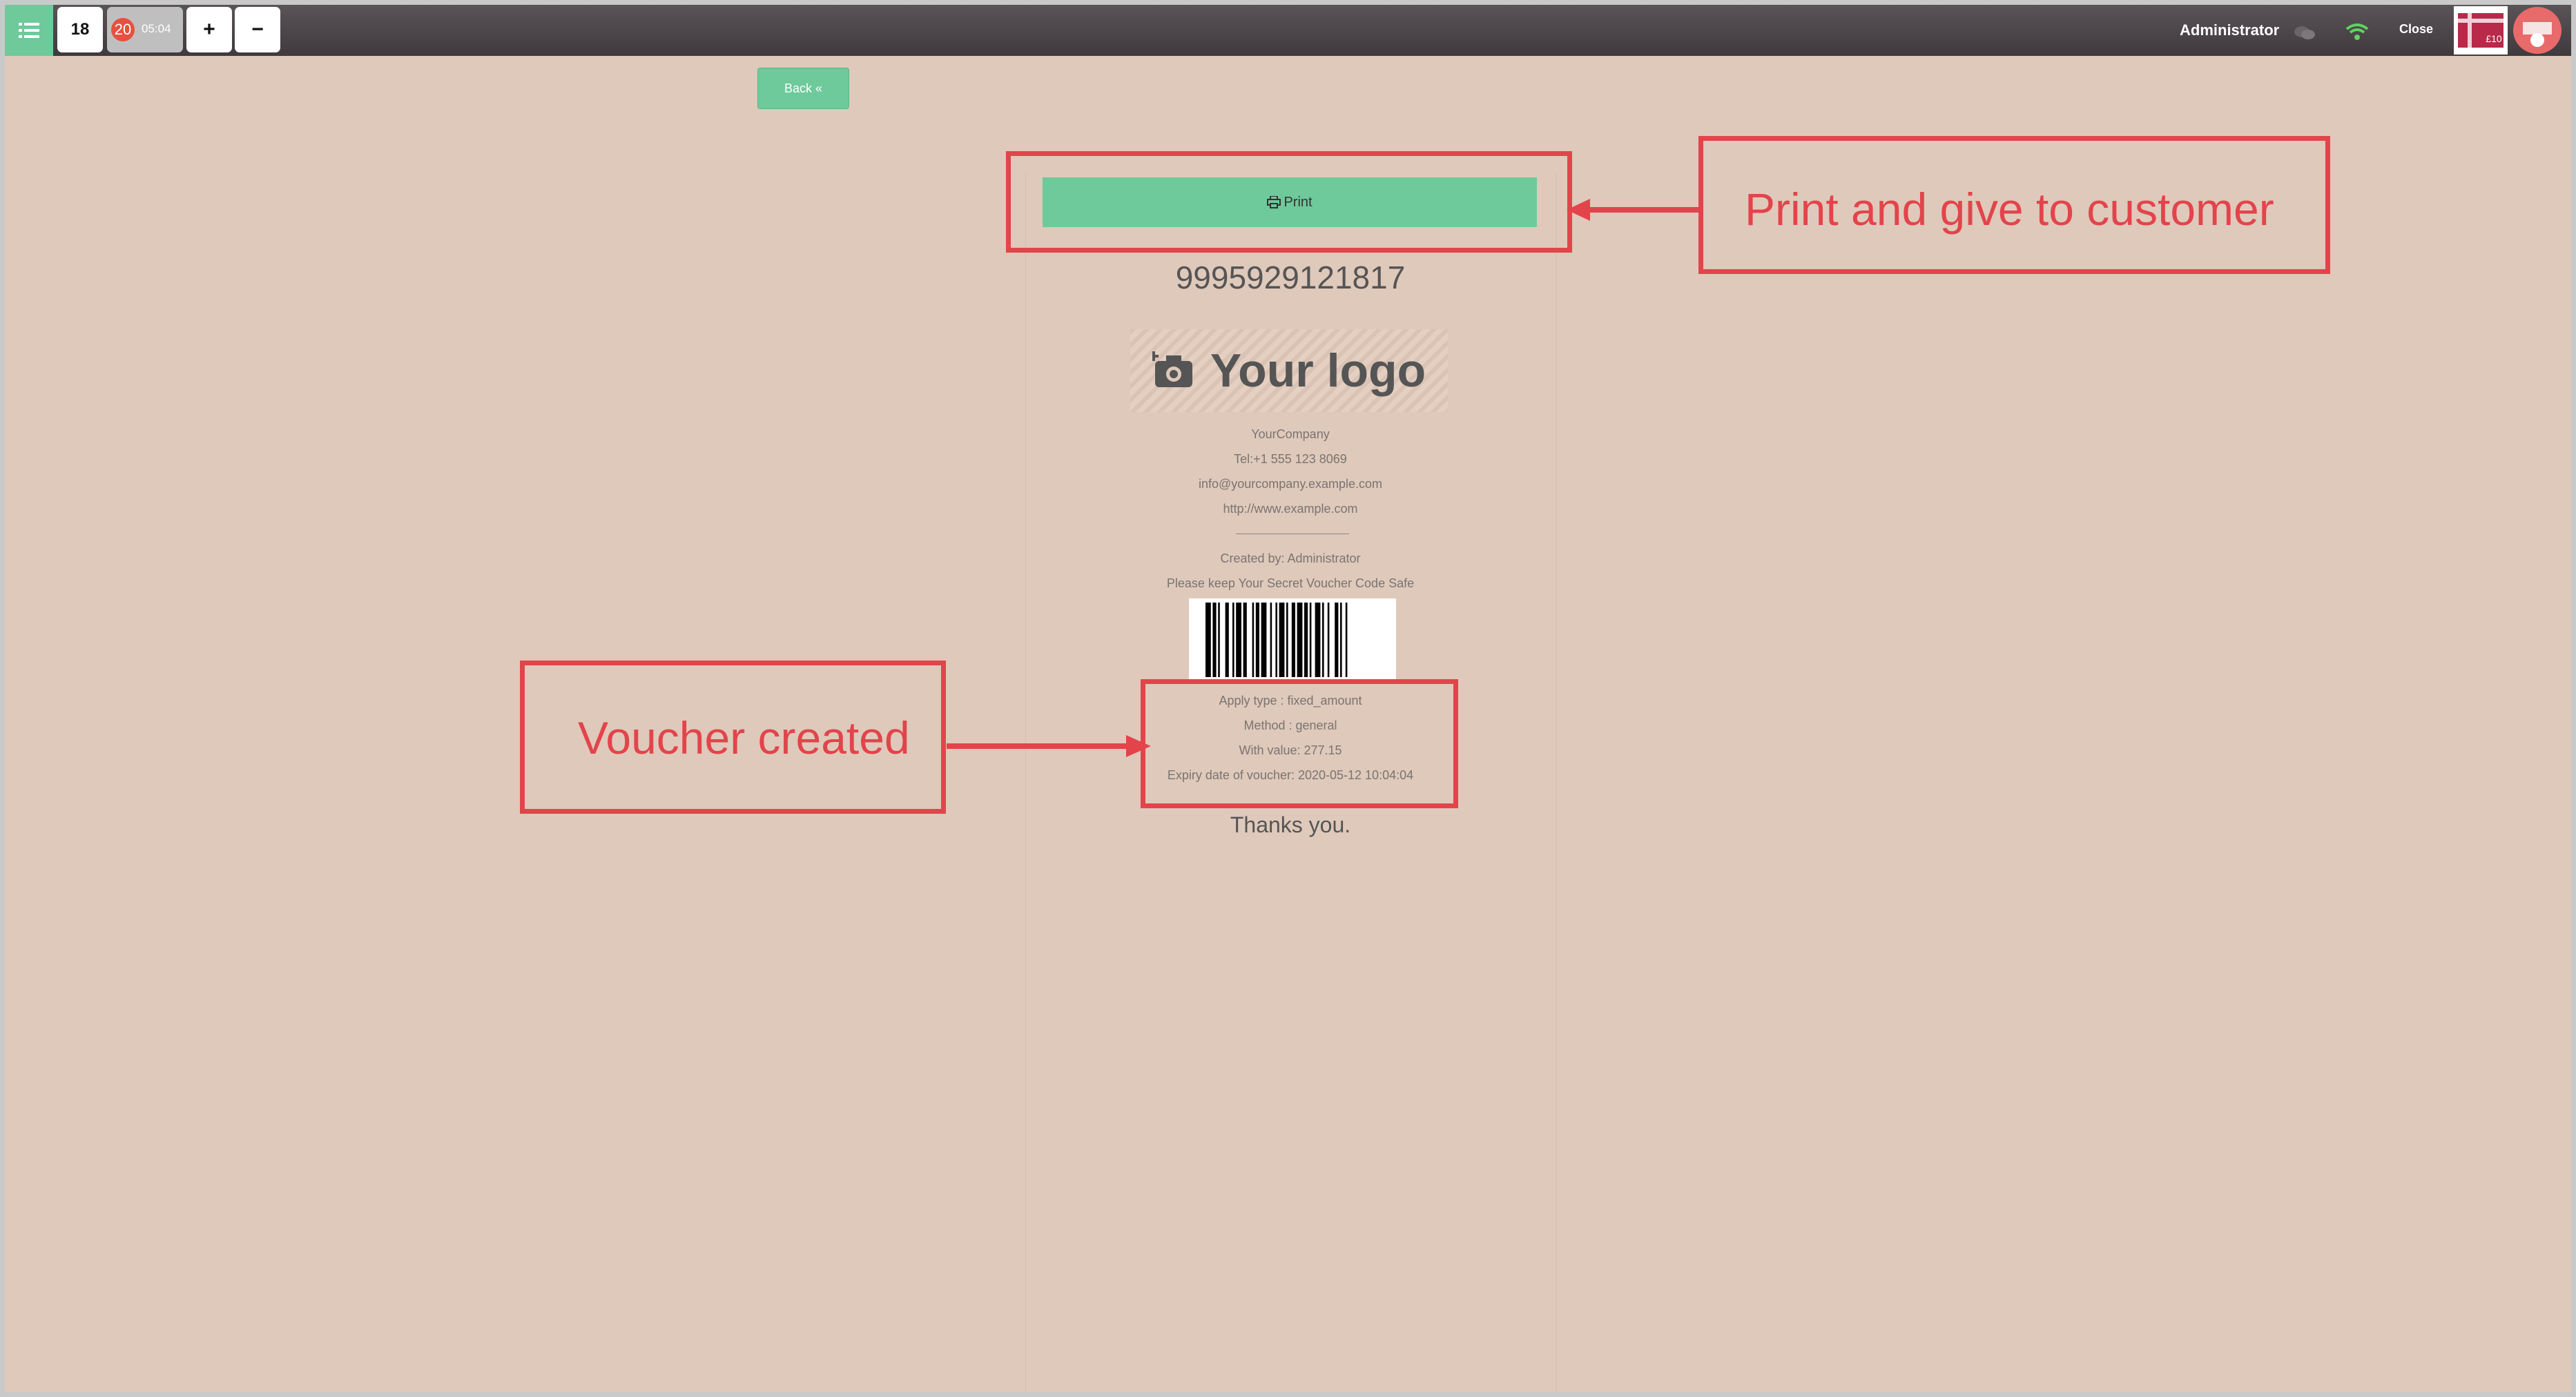 The width and height of the screenshot is (2576, 1397). I want to click on table-number-button: 18, so click(80, 29).